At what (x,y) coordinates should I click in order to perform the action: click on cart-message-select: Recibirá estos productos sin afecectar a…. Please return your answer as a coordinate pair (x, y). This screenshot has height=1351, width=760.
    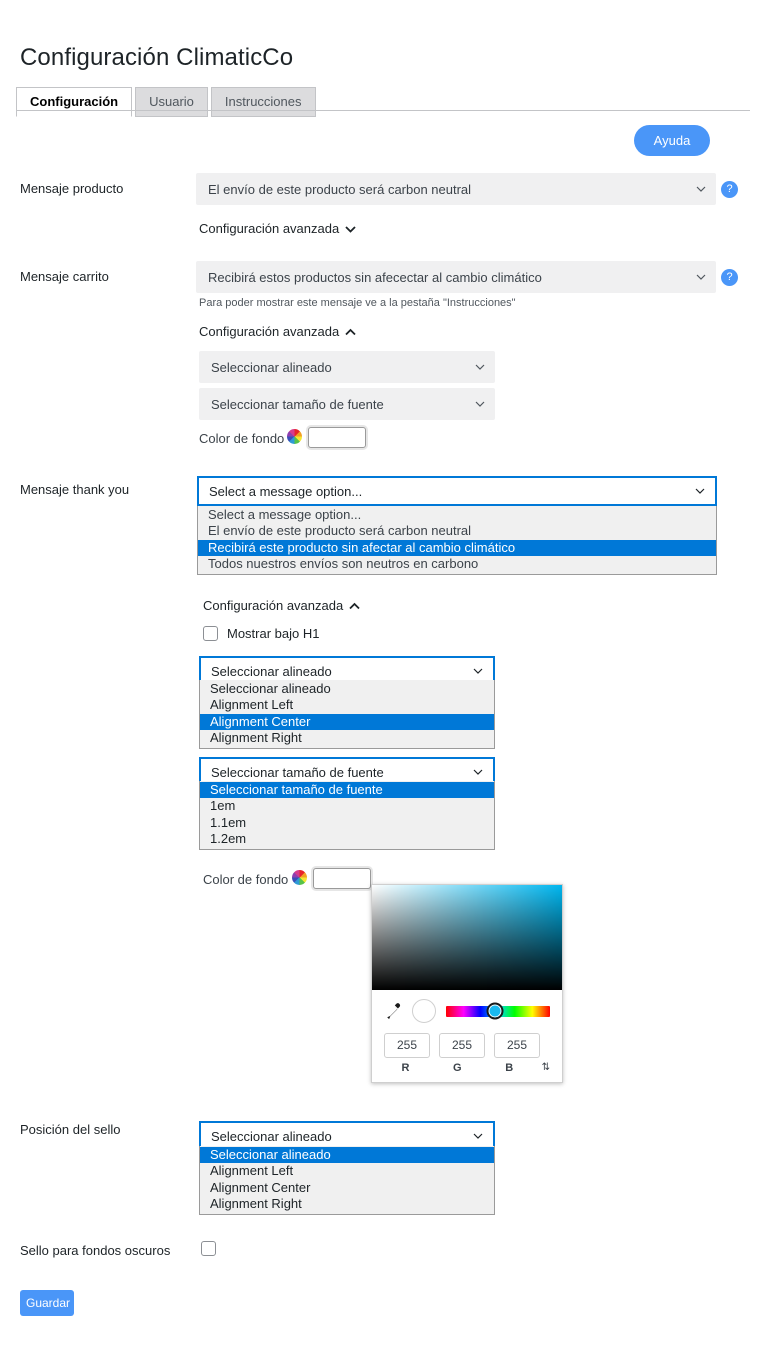
    Looking at the image, I should click on (456, 277).